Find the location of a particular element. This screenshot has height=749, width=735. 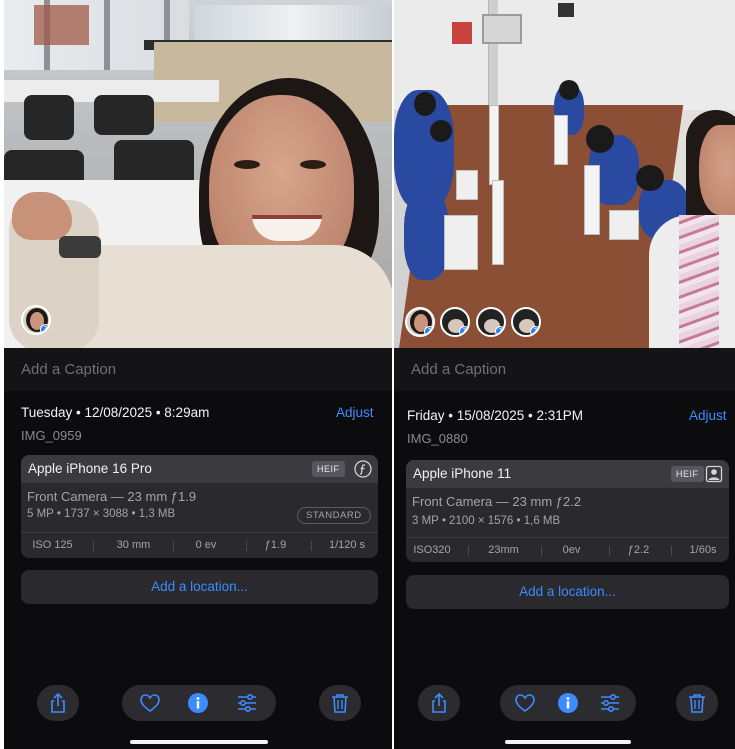

exif-exposure-value: 0ev is located at coordinates (571, 550).